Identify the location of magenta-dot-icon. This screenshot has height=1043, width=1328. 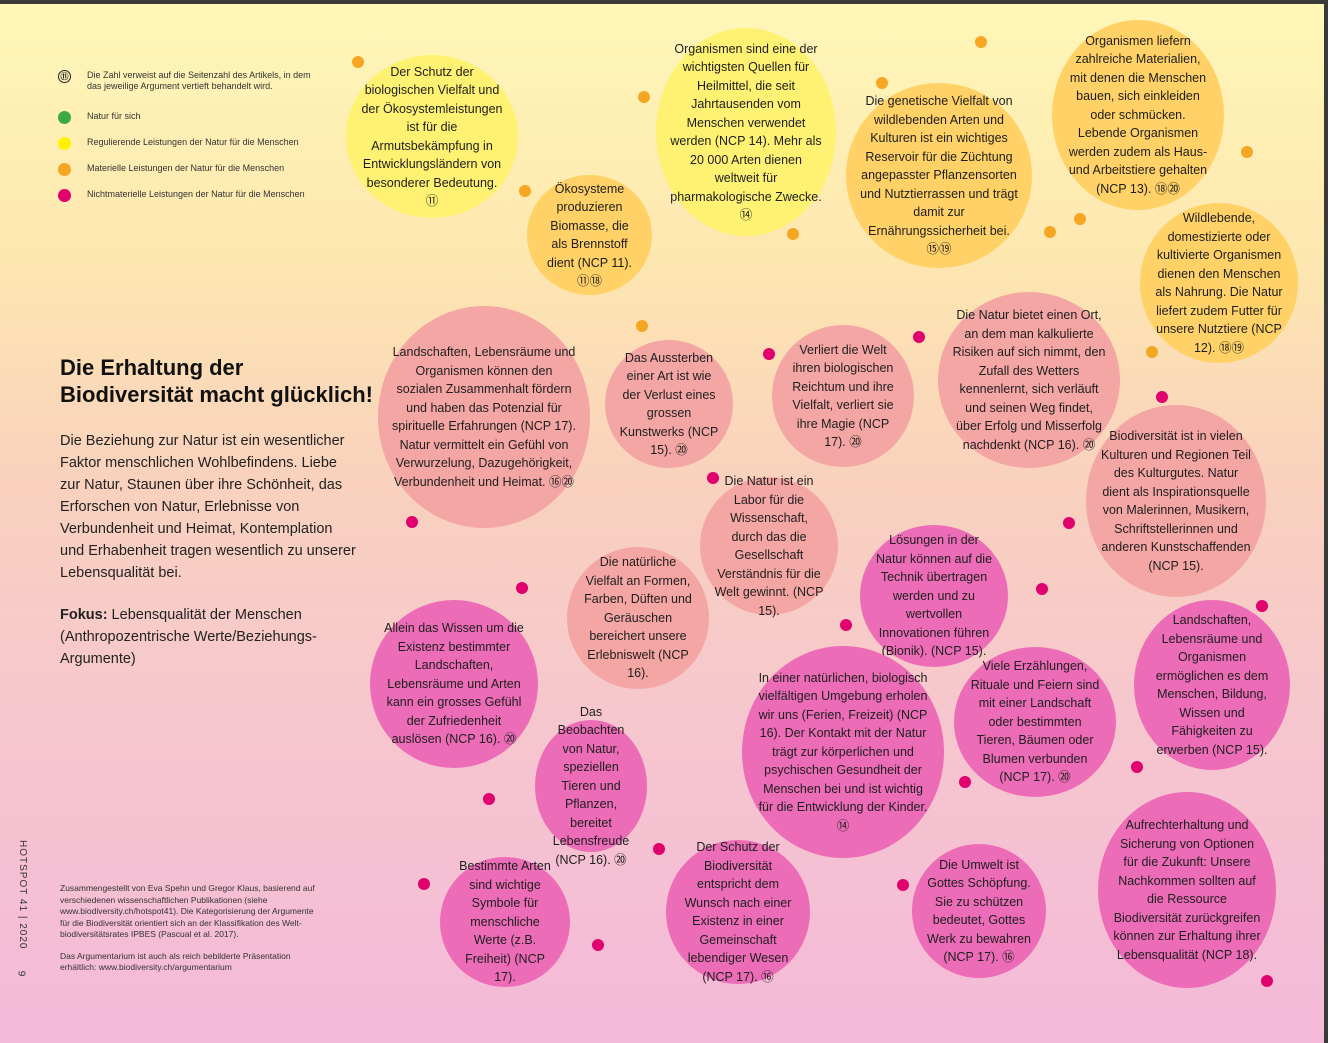
(64, 195).